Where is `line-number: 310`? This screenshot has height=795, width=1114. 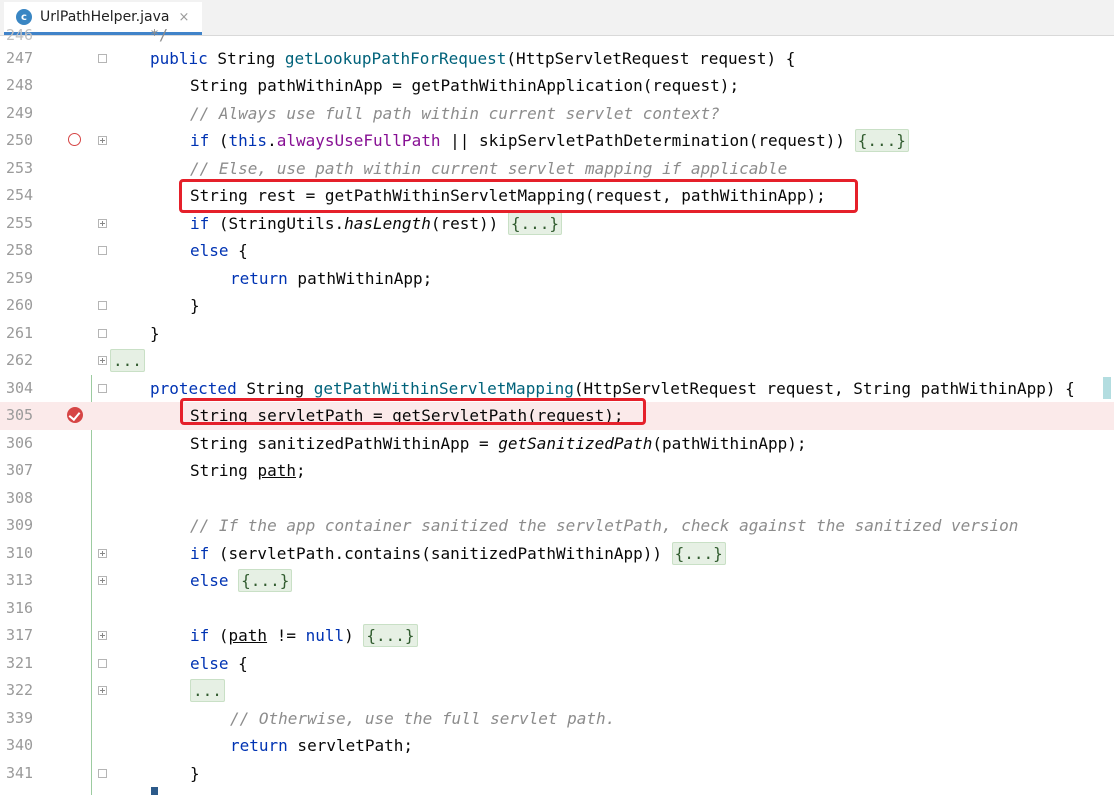 line-number: 310 is located at coordinates (26, 554).